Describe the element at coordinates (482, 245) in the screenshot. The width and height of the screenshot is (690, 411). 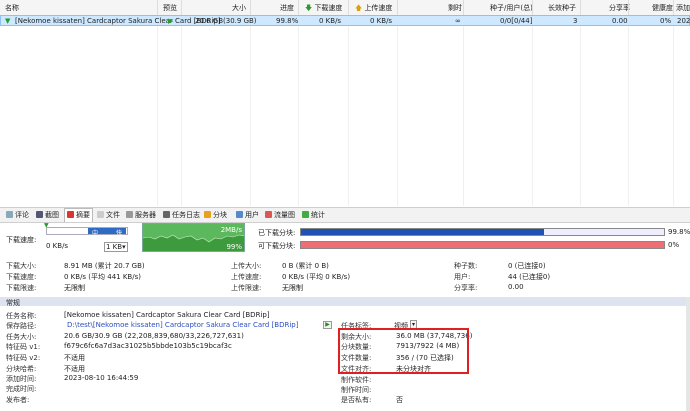
I see `available-pieces-bar` at that location.